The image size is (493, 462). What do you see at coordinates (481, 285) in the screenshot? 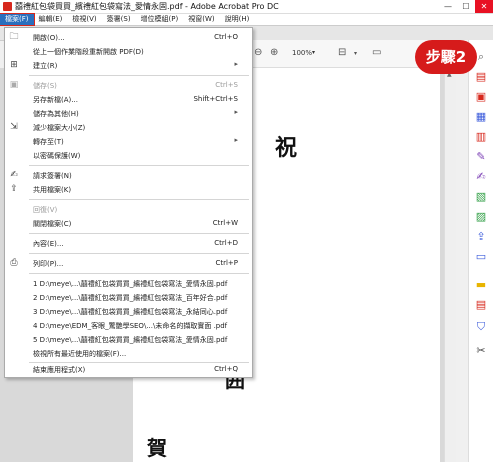
I see `comment-tool-icon: ▬` at bounding box center [481, 285].